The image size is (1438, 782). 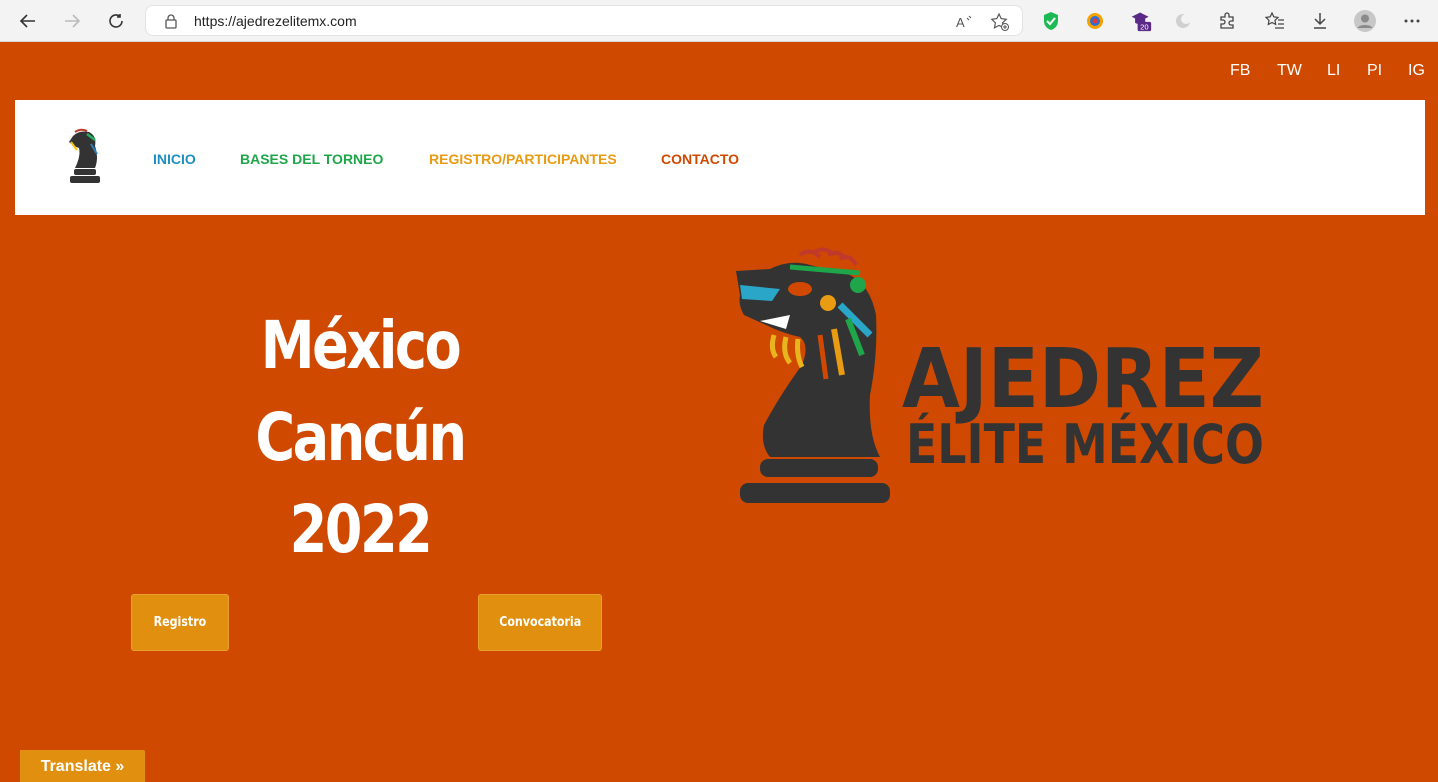 What do you see at coordinates (1227, 21) in the screenshot?
I see `extensions-puzzle-icon` at bounding box center [1227, 21].